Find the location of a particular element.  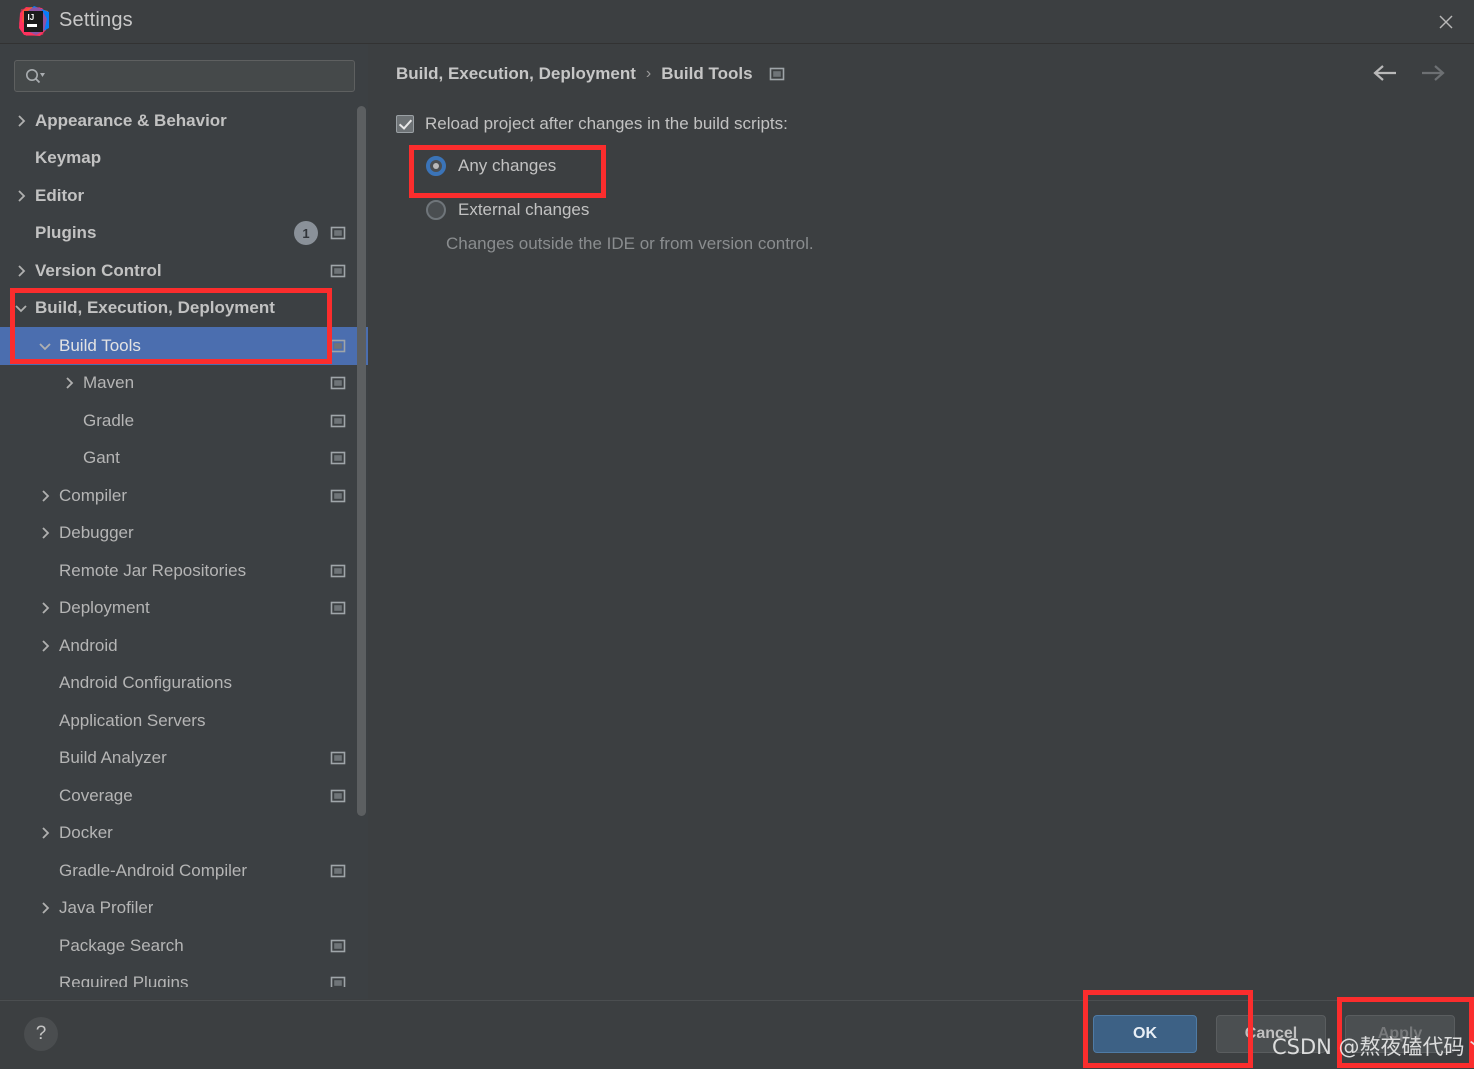

sidebar-item-label: Build, Execution, Deployment is located at coordinates (155, 308).